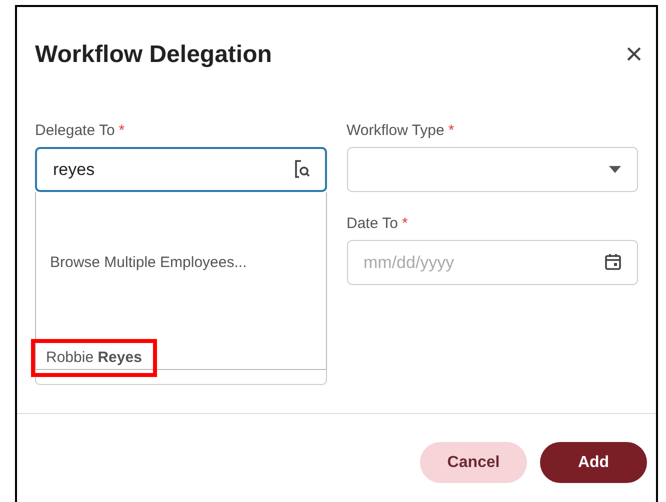  Describe the element at coordinates (75, 130) in the screenshot. I see `field-label: Delegate To` at that location.